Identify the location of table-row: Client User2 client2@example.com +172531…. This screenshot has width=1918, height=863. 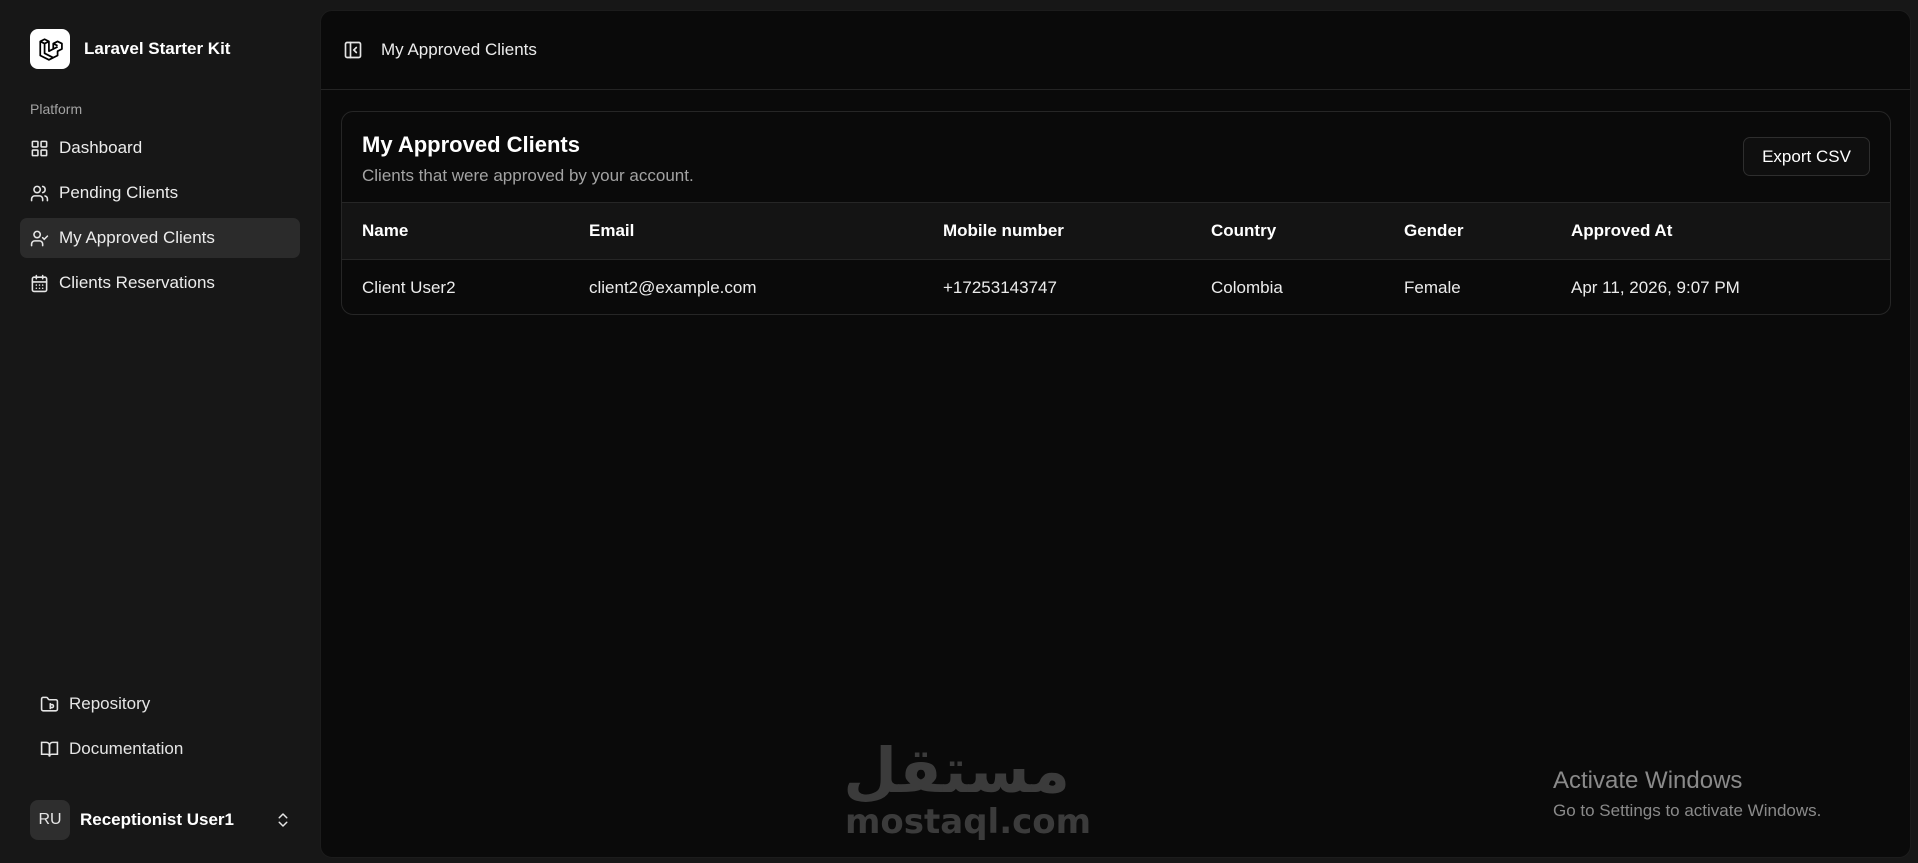
(1116, 287).